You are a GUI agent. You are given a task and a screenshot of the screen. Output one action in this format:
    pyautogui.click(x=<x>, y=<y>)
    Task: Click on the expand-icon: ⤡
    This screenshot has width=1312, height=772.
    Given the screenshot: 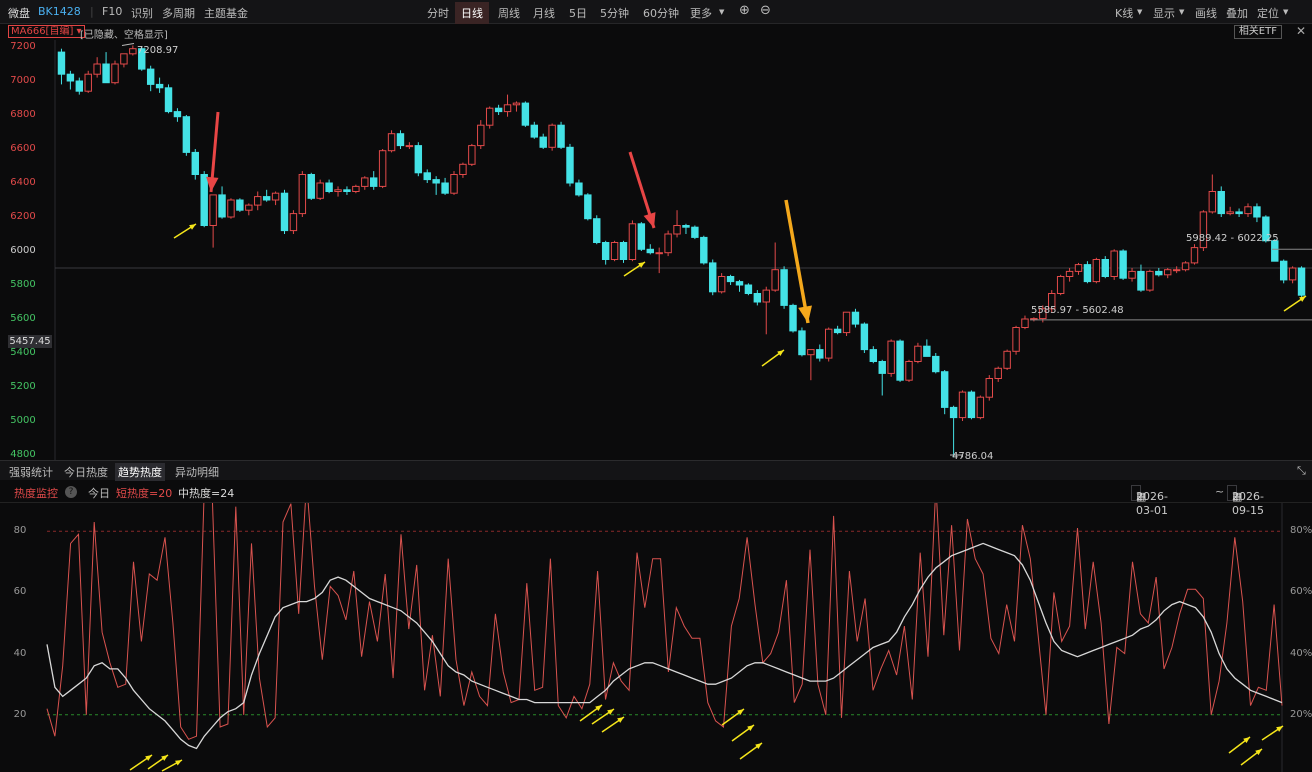 What is the action you would take?
    pyautogui.click(x=1301, y=471)
    